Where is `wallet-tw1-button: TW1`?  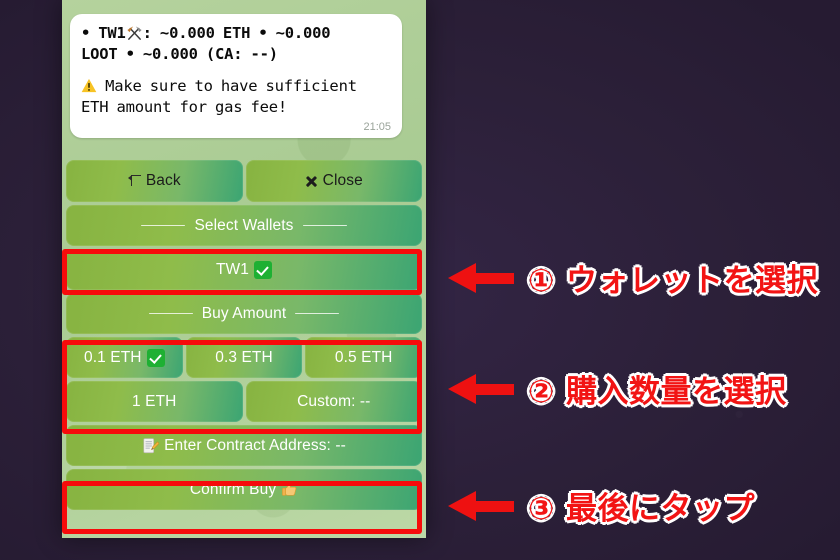 wallet-tw1-button: TW1 is located at coordinates (244, 269).